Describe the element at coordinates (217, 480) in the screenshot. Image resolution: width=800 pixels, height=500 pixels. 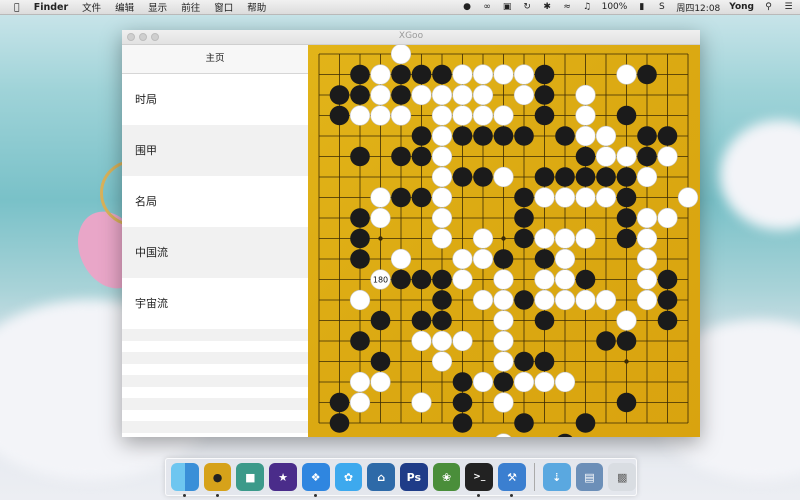
I see `xgoo-icon: ●` at that location.